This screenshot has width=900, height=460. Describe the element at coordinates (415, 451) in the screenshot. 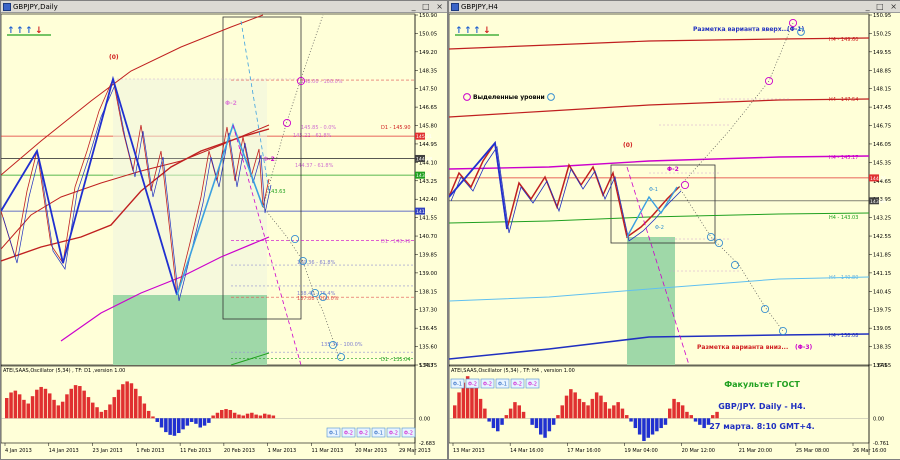

I see `date-tick-label: 29 Mar 2013` at that location.